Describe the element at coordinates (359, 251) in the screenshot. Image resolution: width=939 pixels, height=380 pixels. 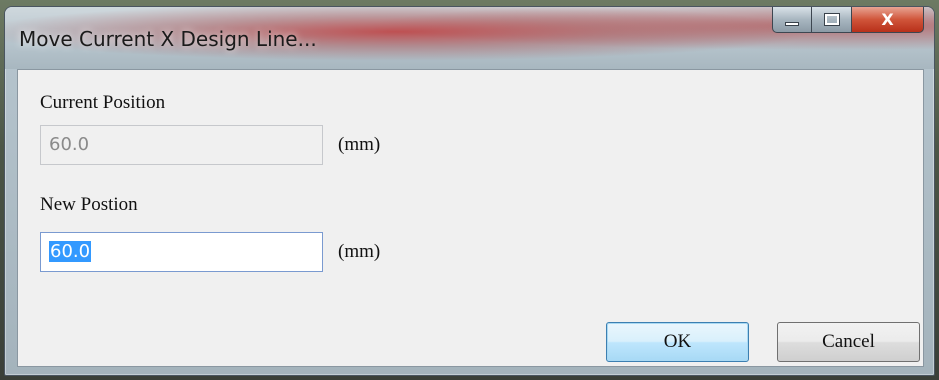
I see `new-position-unit: (mm)` at that location.